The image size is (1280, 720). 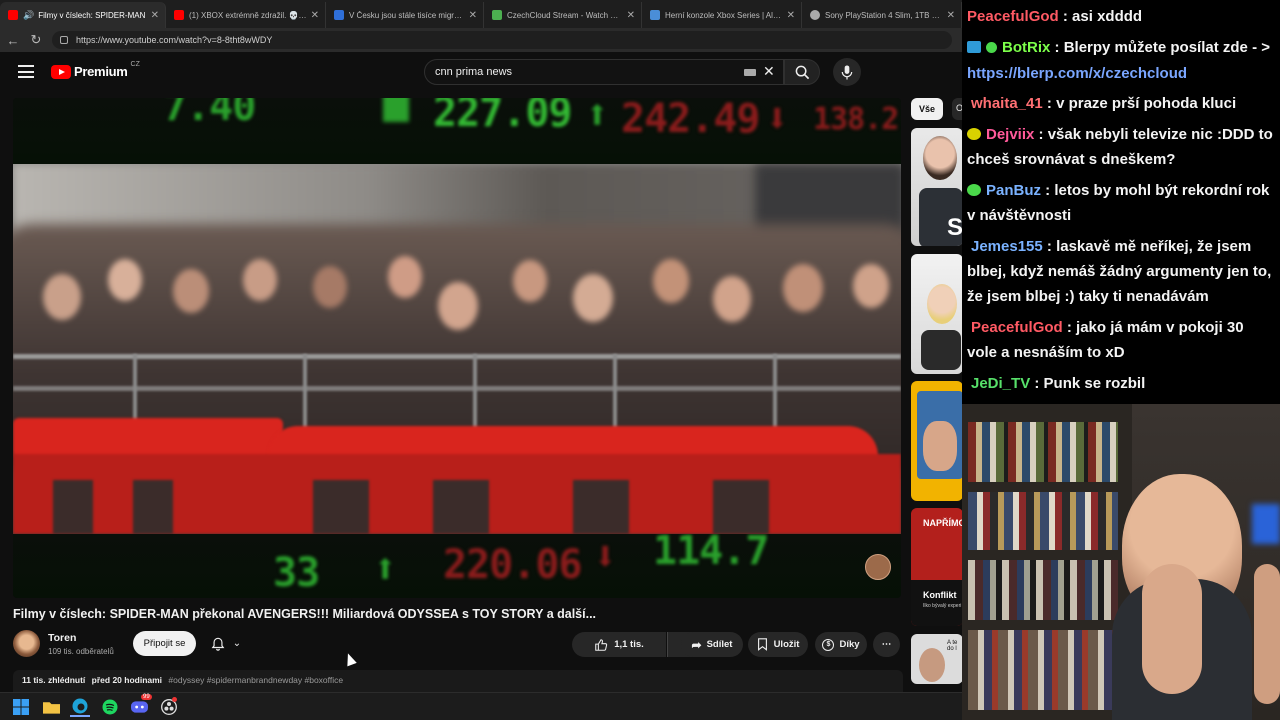 I want to click on windows-start-icon, so click(x=21, y=707).